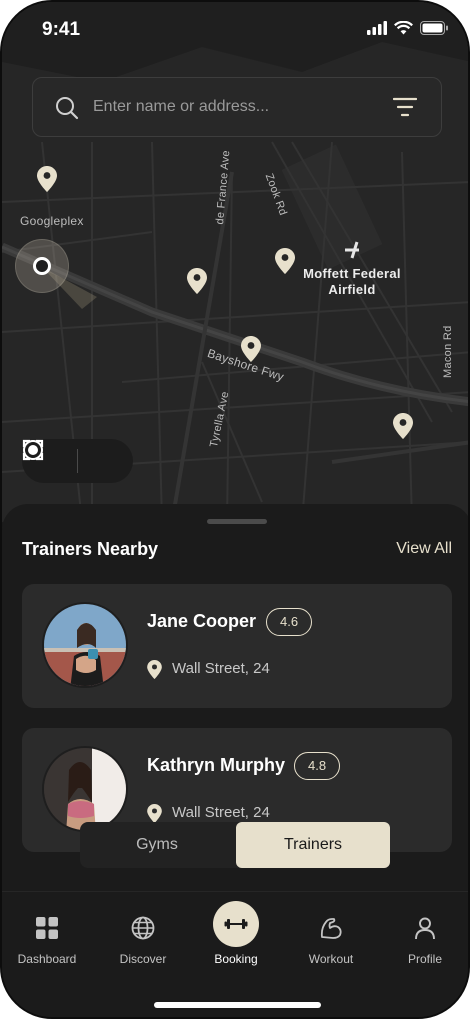 This screenshot has width=470, height=1019. I want to click on target-icon, so click(33, 450).